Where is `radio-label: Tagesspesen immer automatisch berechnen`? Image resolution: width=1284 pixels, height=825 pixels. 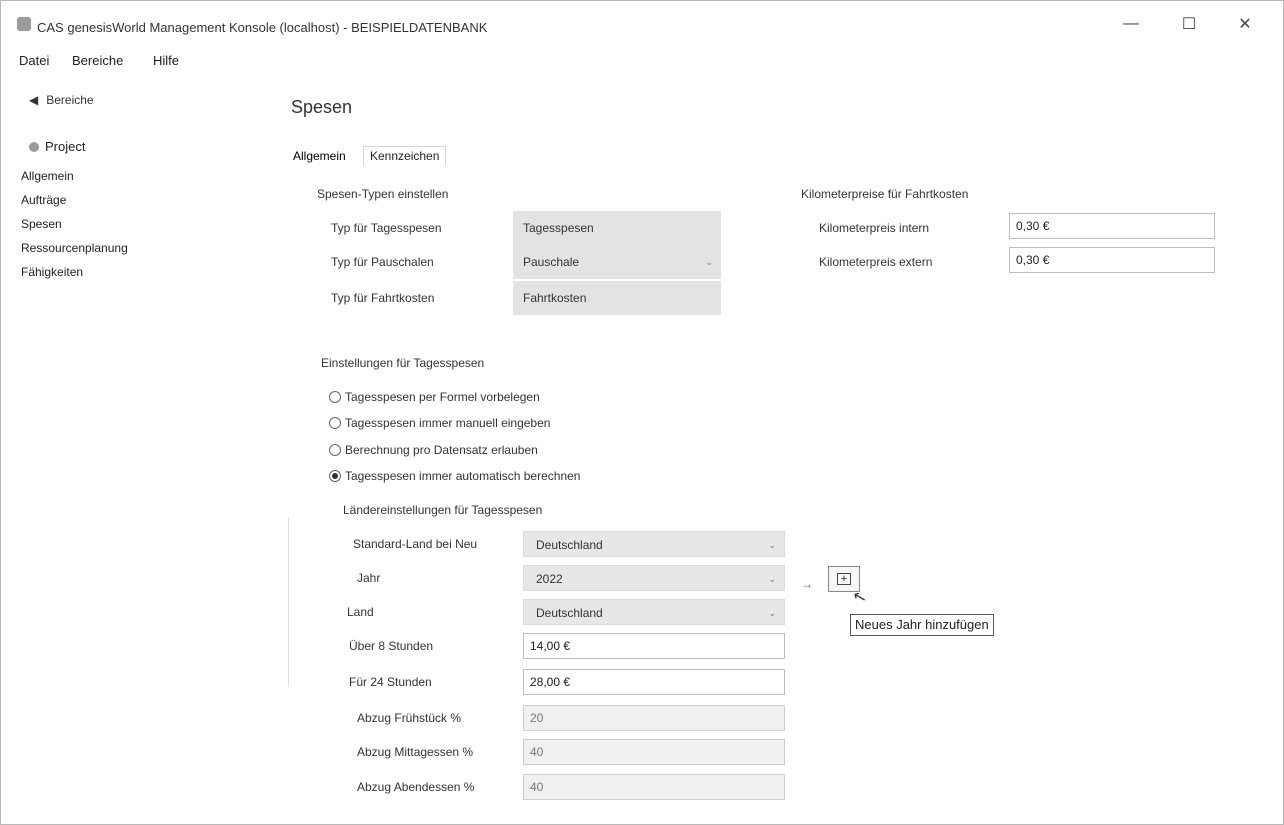 radio-label: Tagesspesen immer automatisch berechnen is located at coordinates (463, 476).